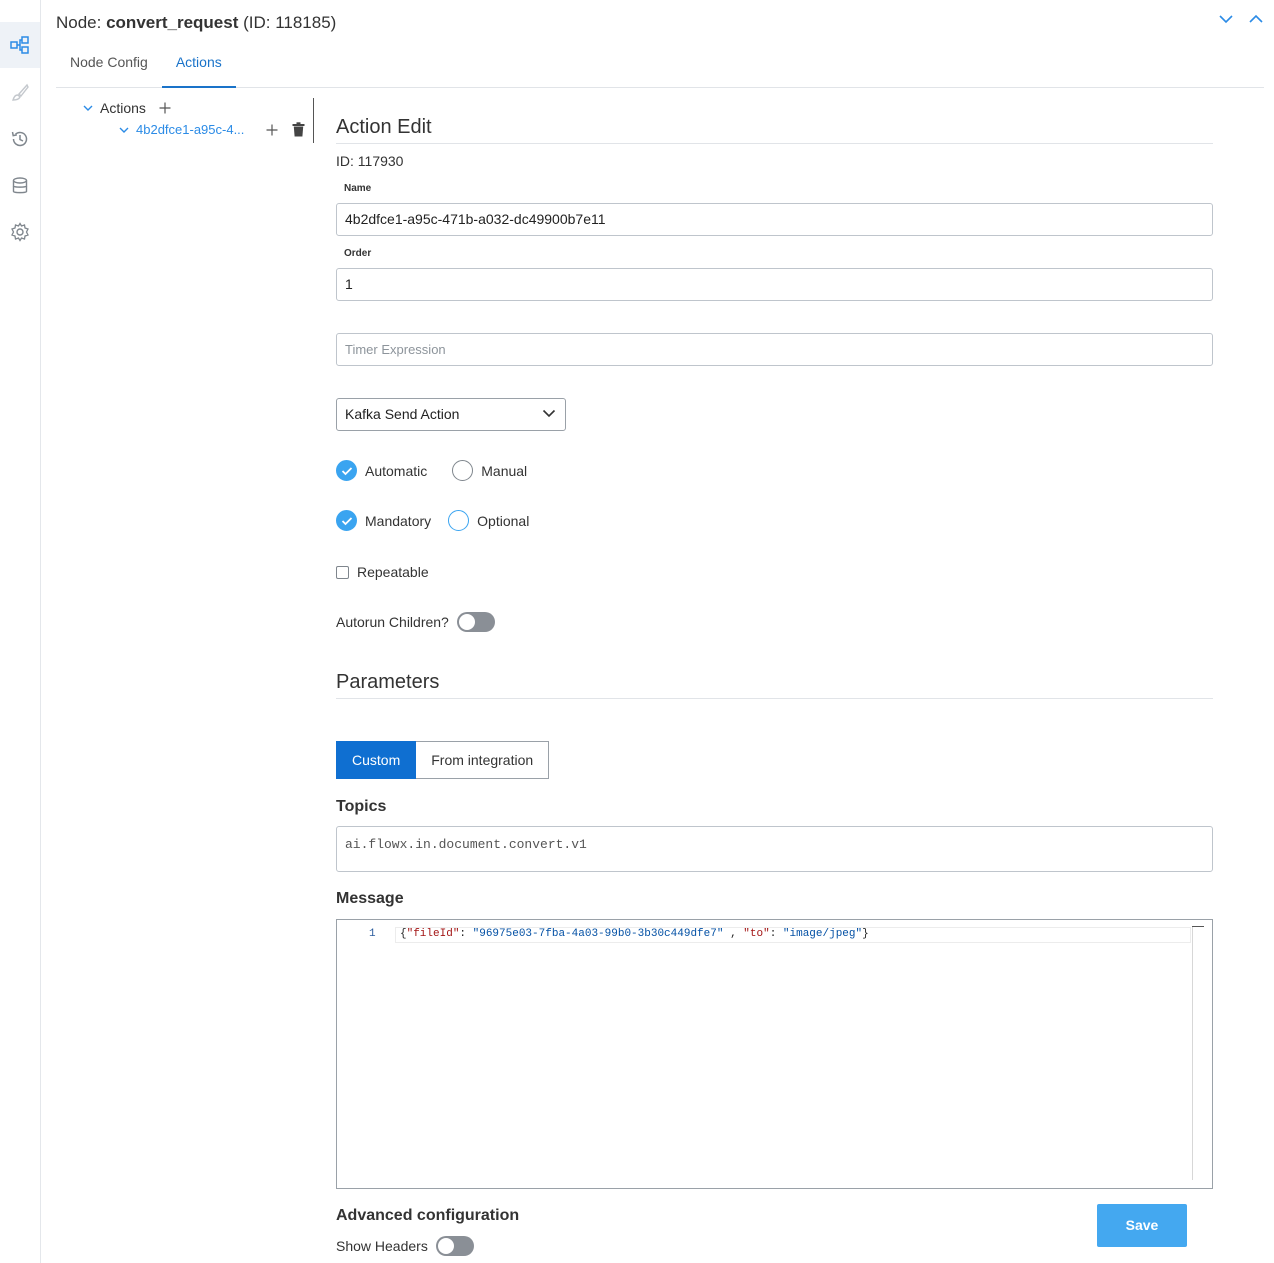 This screenshot has height=1263, width=1274. Describe the element at coordinates (774, 219) in the screenshot. I see `name-input: 4b2dfce1-a95c-471b-a032-dc49900b7e11` at that location.